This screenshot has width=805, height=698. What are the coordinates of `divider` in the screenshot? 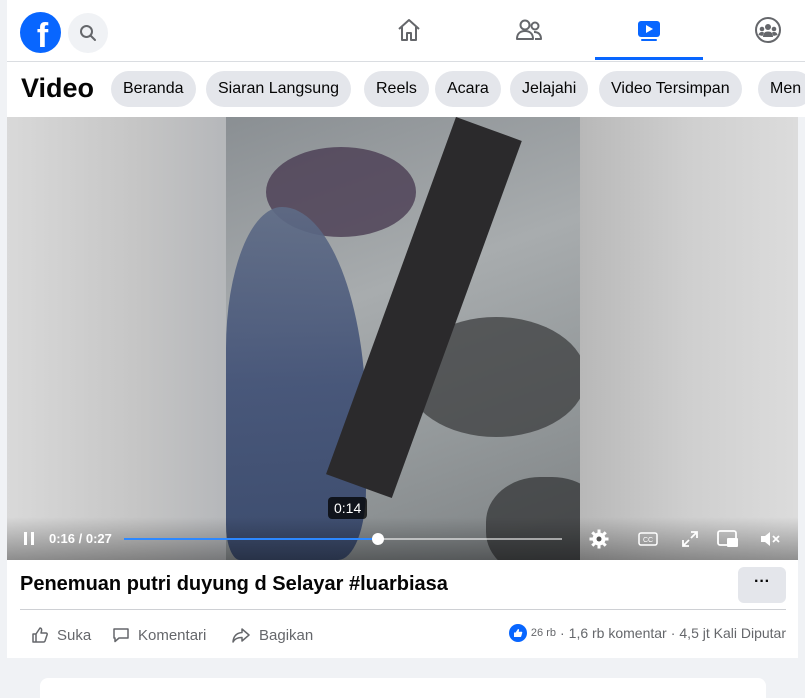 It's located at (403, 609).